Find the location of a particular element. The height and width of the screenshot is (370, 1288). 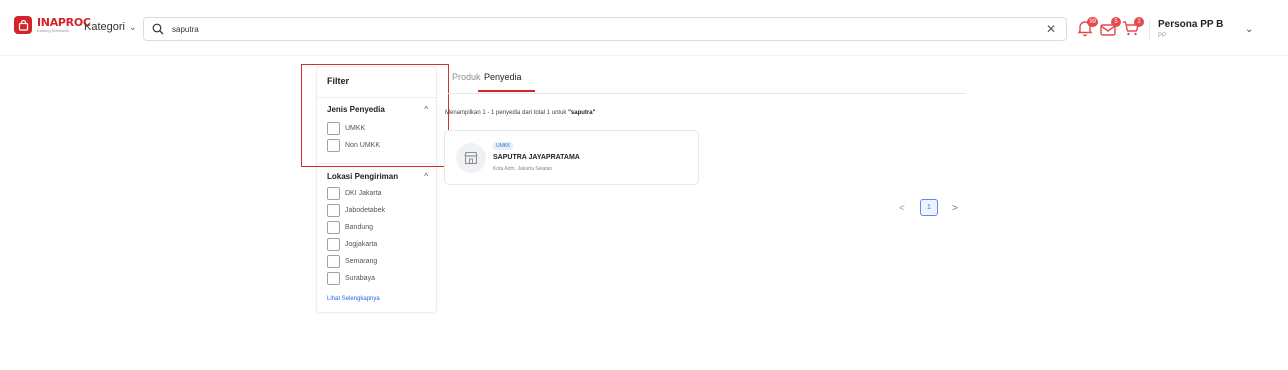

notification-bell-button: 99 is located at coordinates (1087, 28).